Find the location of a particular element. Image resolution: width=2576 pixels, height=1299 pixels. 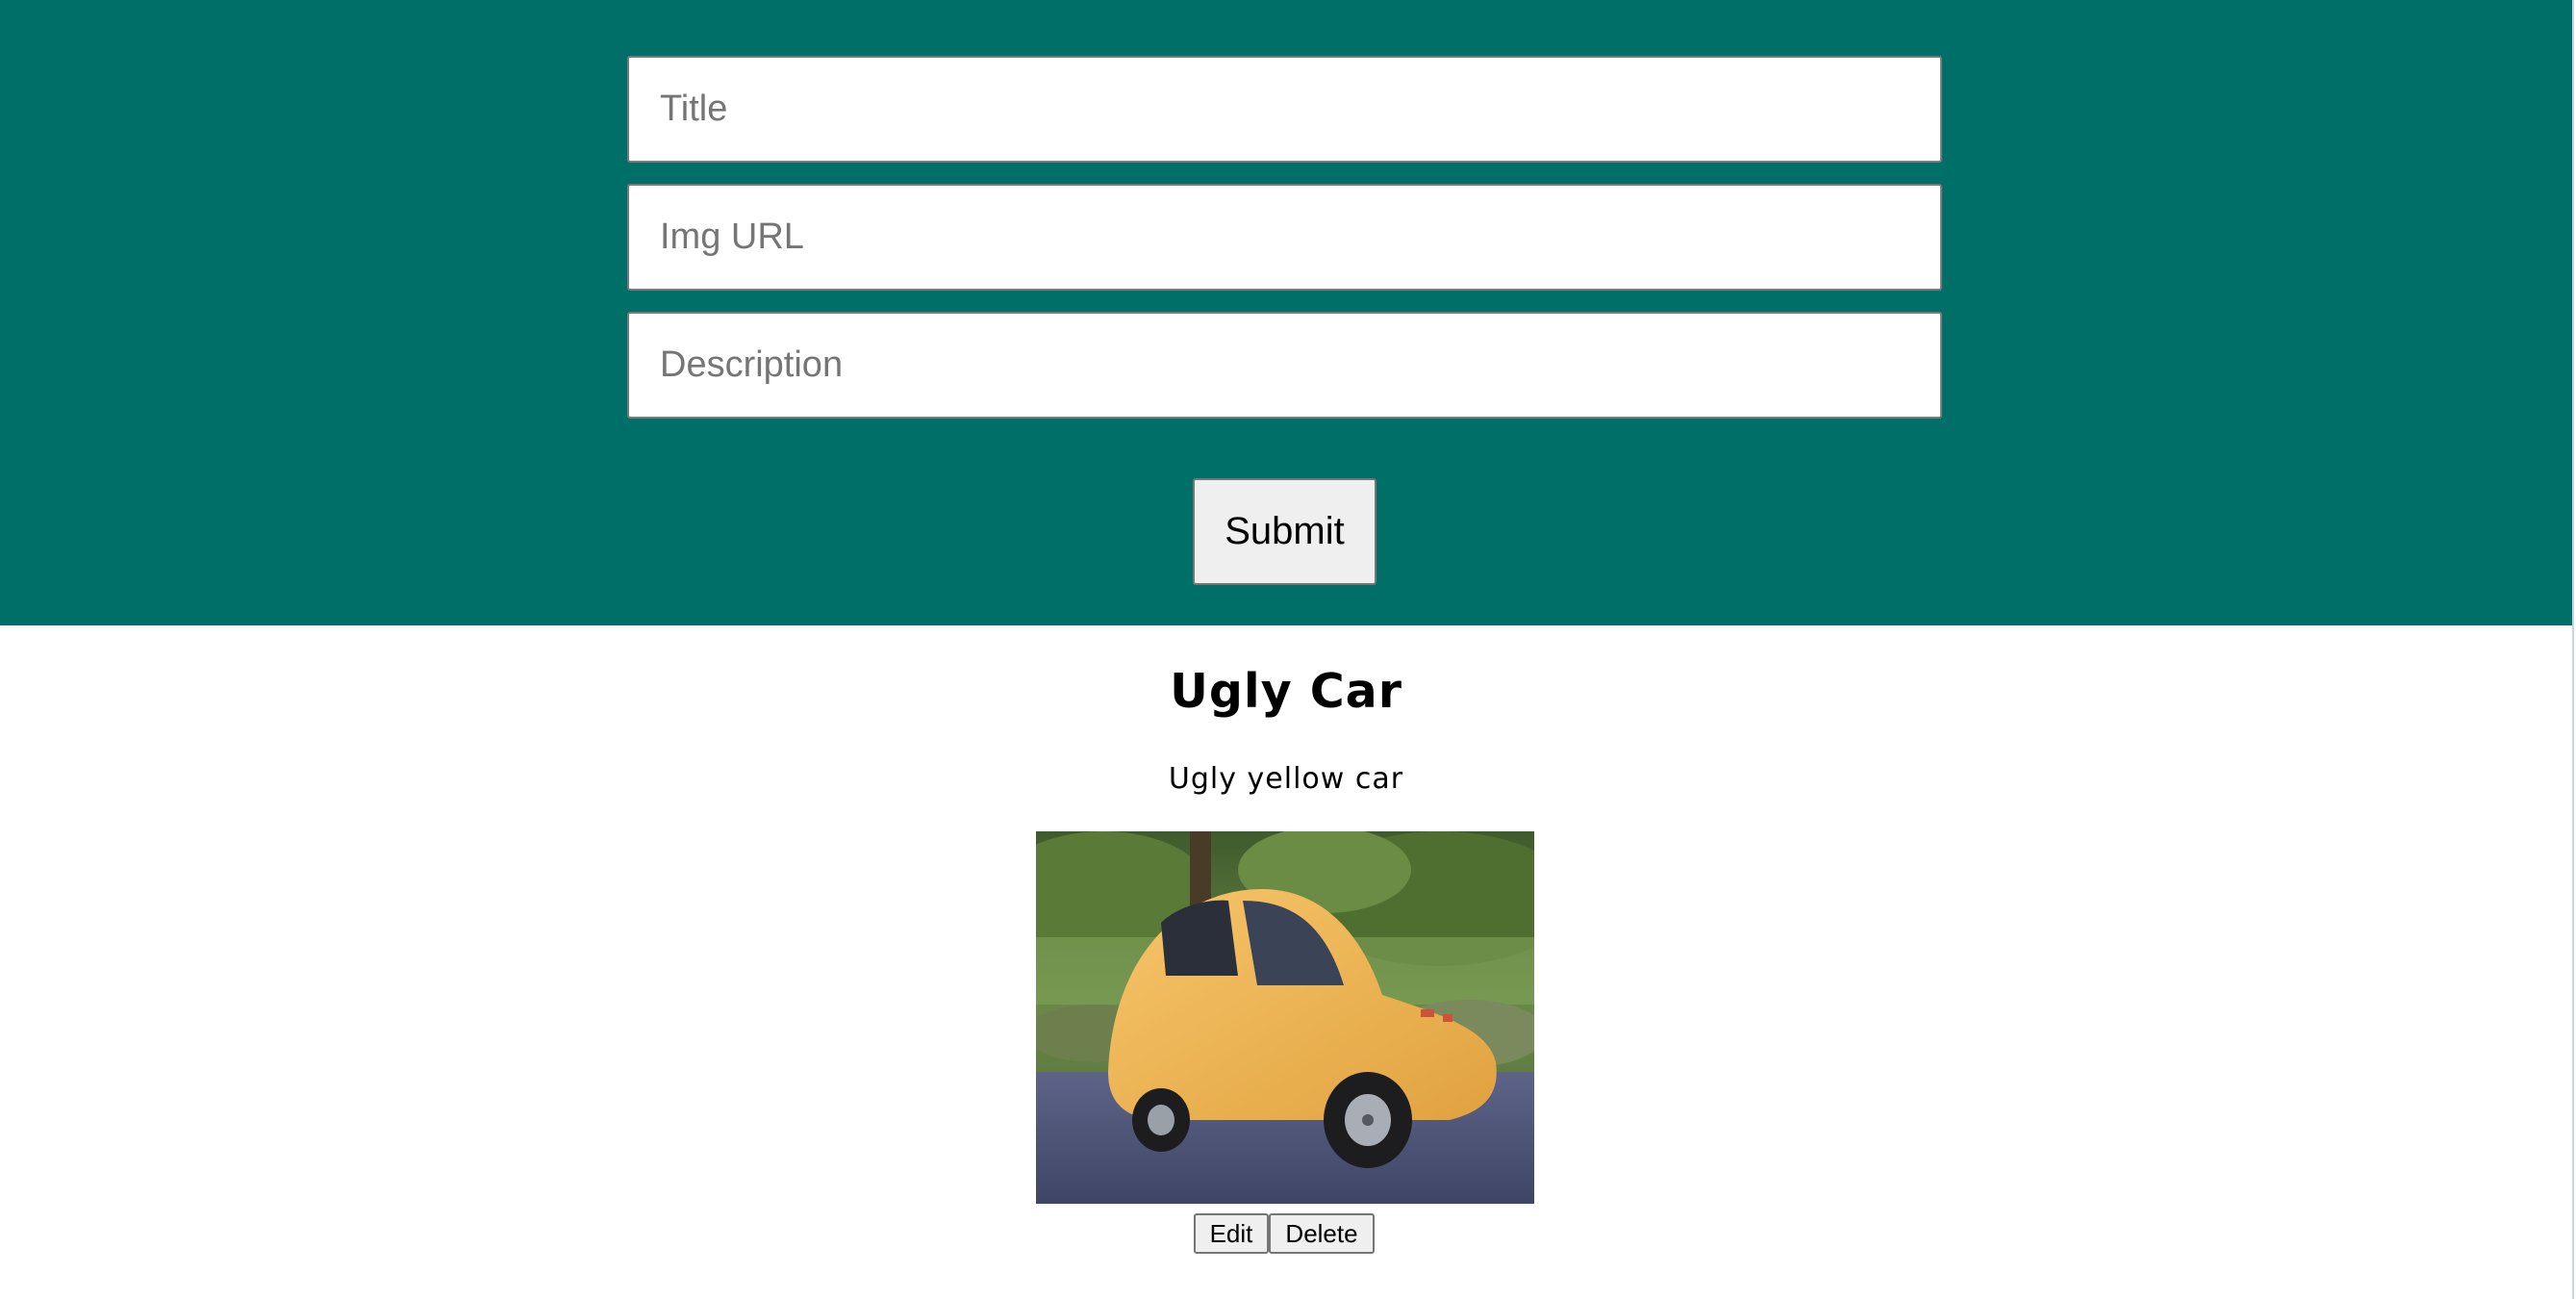

submit-button: Submit is located at coordinates (1284, 531).